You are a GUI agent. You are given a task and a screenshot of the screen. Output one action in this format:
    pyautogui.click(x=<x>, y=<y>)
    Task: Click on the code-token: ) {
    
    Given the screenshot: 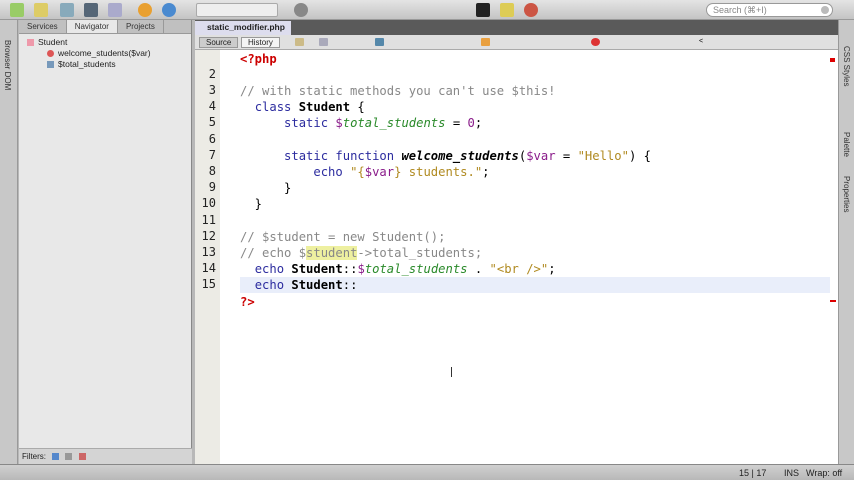 What is the action you would take?
    pyautogui.click(x=639, y=155)
    